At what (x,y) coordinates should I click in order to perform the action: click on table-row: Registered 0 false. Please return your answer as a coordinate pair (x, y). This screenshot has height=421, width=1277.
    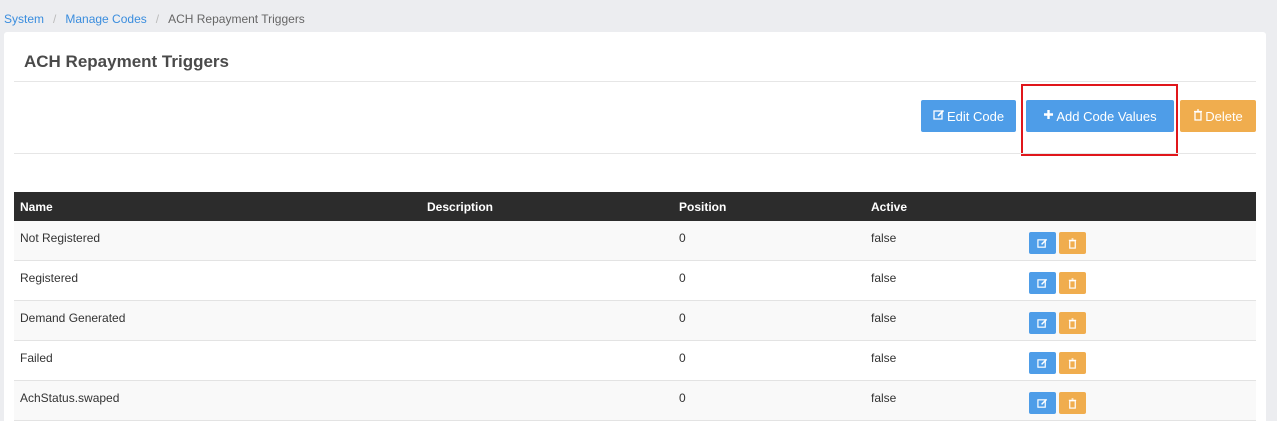
    Looking at the image, I should click on (635, 281).